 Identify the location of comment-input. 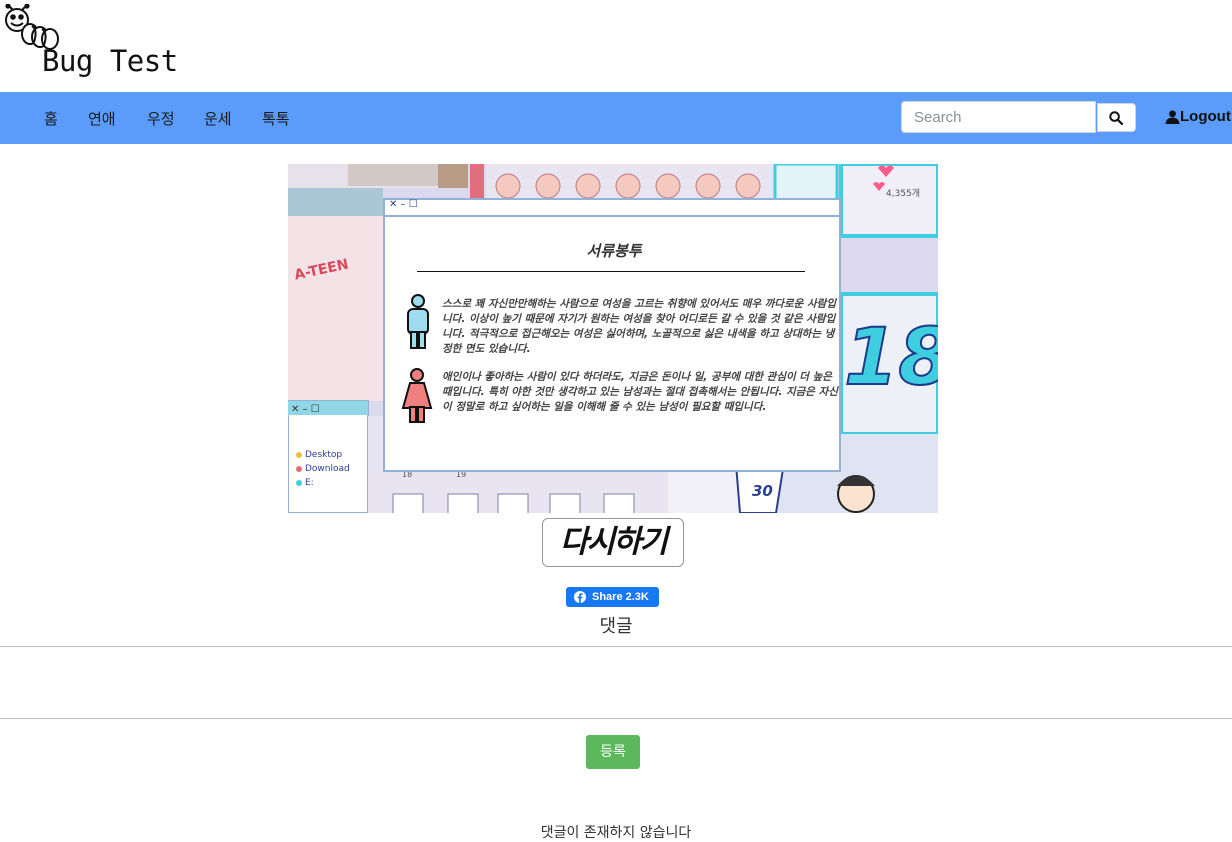
(616, 682).